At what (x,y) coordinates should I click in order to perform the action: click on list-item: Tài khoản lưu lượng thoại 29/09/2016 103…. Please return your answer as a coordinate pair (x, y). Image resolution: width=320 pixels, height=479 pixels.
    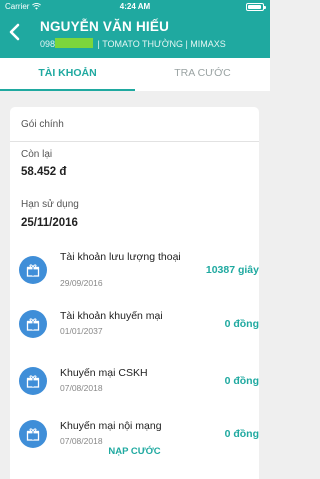
    Looking at the image, I should click on (134, 271).